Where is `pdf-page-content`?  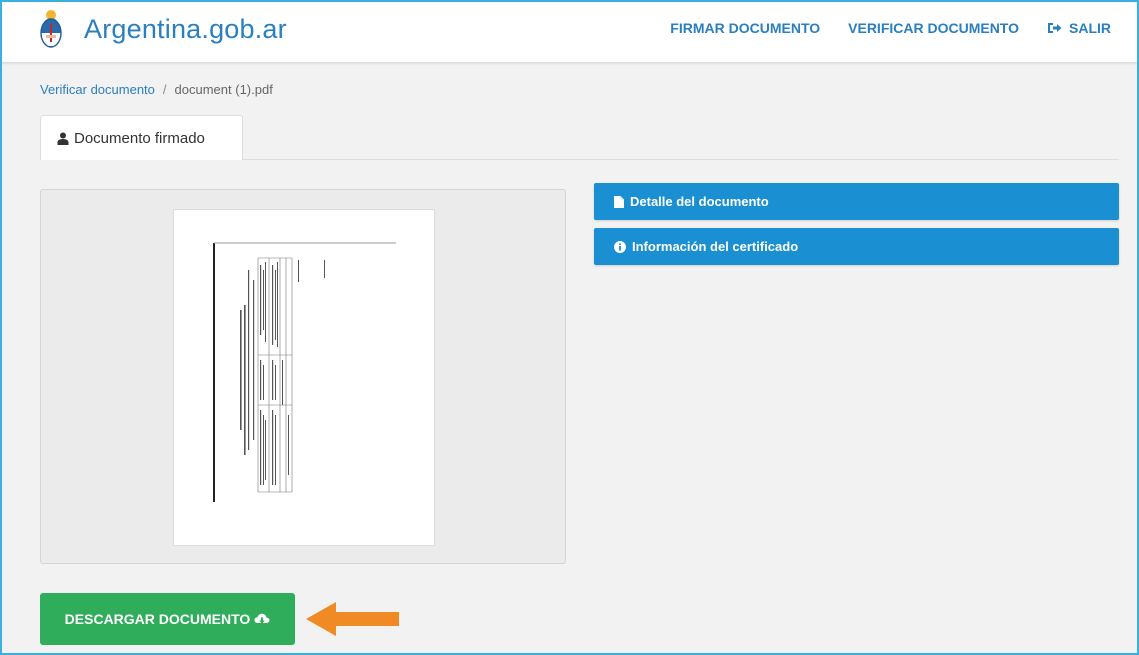 pdf-page-content is located at coordinates (304, 372).